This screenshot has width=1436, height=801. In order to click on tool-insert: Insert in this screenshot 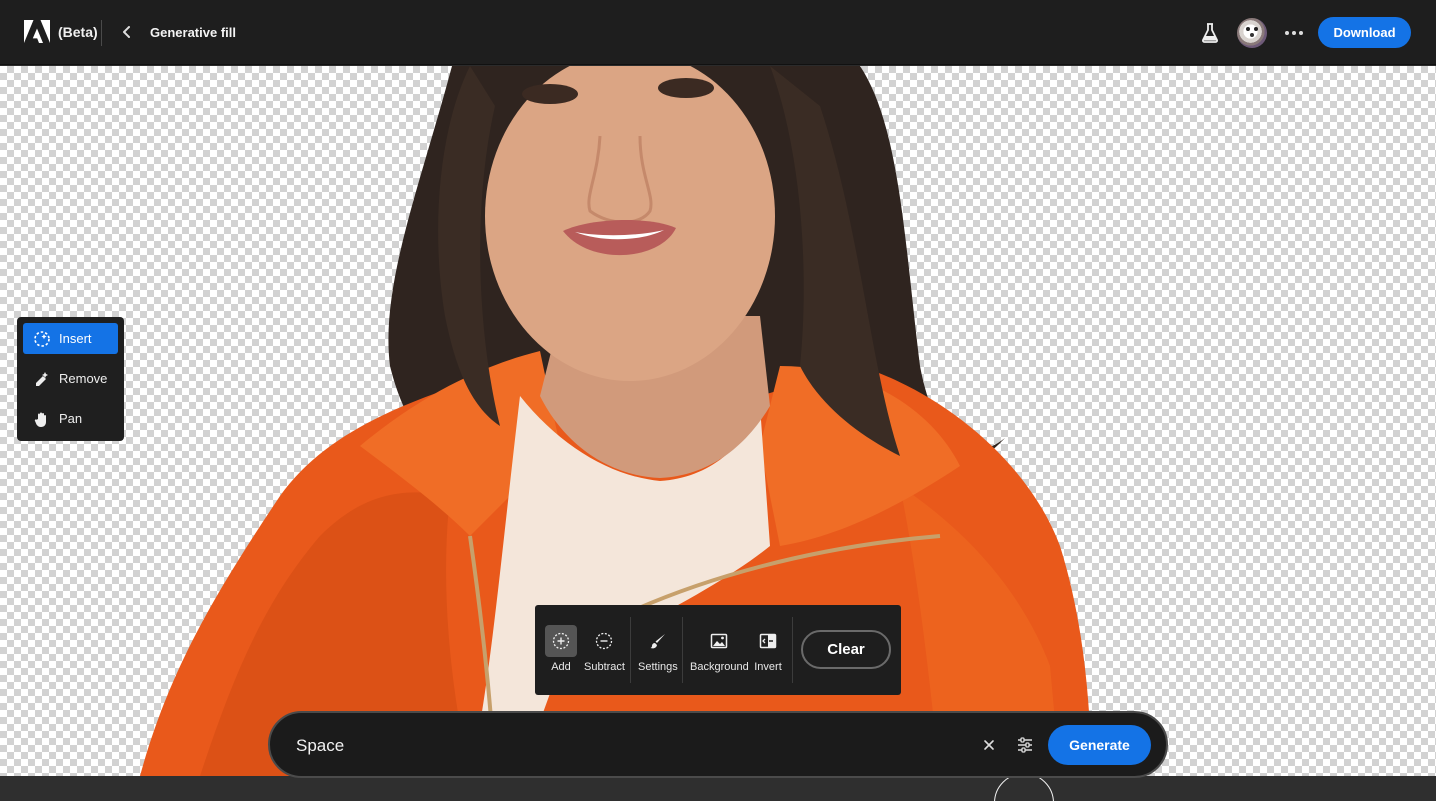, I will do `click(70, 338)`.